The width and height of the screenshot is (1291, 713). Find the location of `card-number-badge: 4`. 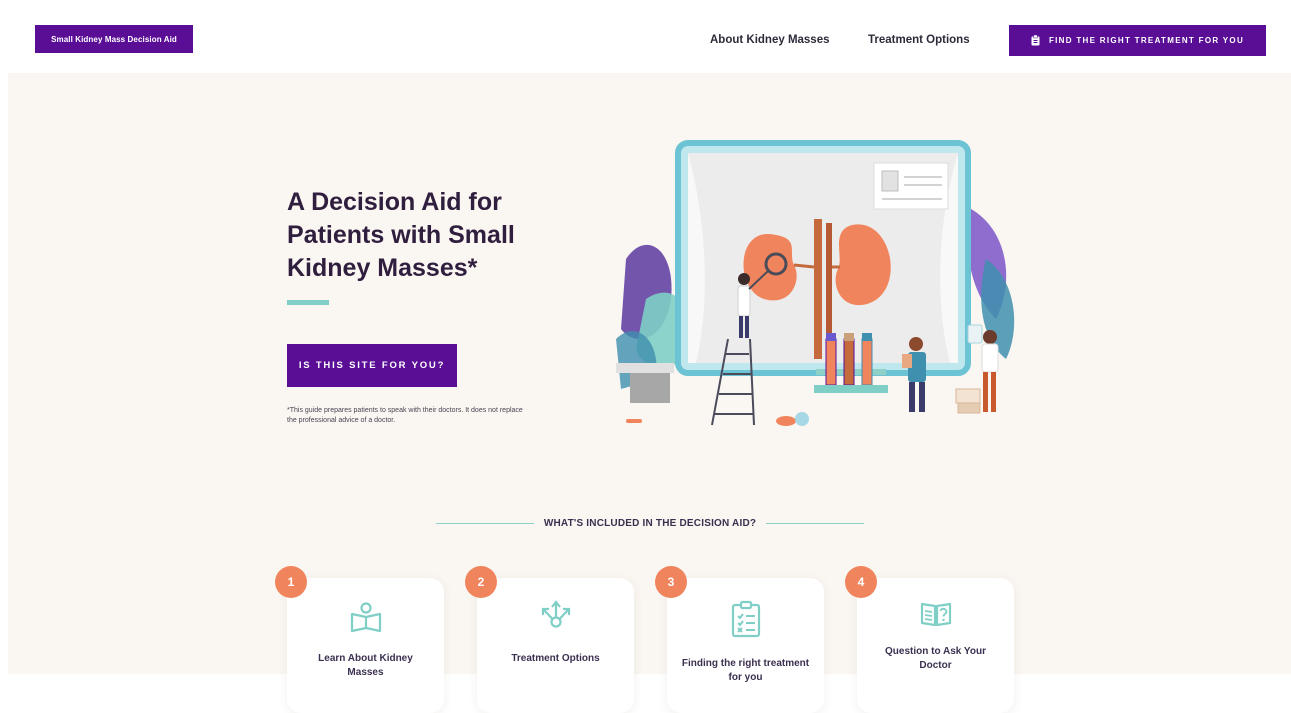

card-number-badge: 4 is located at coordinates (861, 582).